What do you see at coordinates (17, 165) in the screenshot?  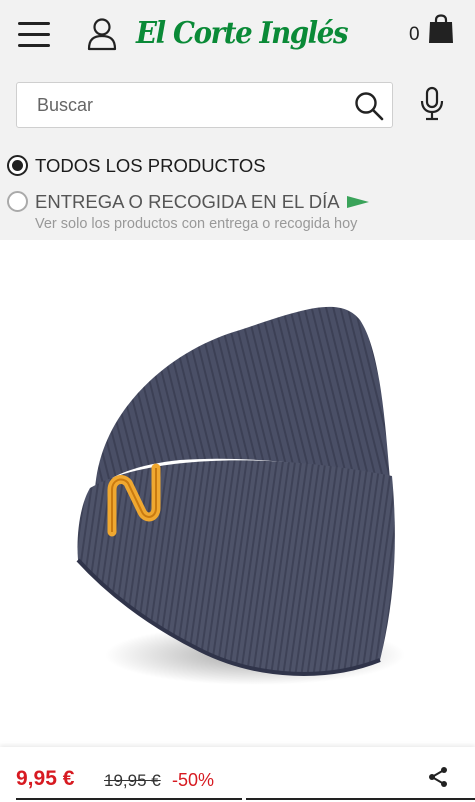 I see `radio-all-products` at bounding box center [17, 165].